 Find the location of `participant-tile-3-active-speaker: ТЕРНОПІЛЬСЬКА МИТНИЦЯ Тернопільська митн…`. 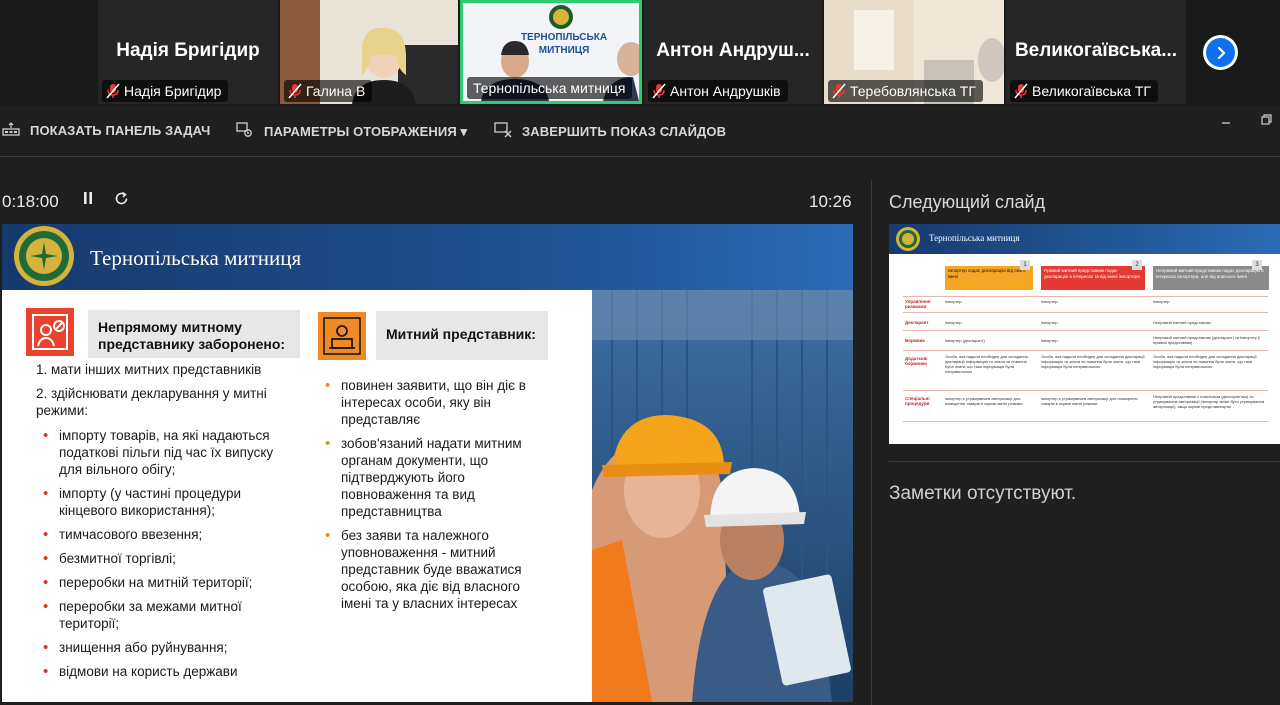

participant-tile-3-active-speaker: ТЕРНОПІЛЬСЬКА МИТНИЦЯ Тернопільська митн… is located at coordinates (551, 52).